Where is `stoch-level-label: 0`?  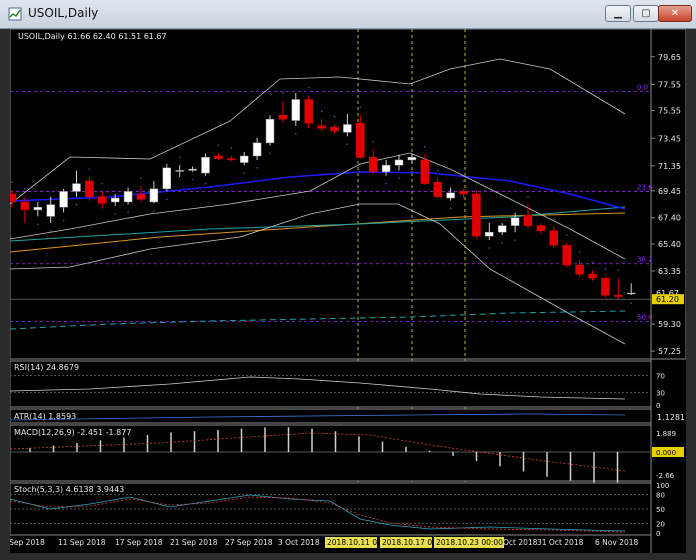
stoch-level-label: 0 is located at coordinates (658, 534).